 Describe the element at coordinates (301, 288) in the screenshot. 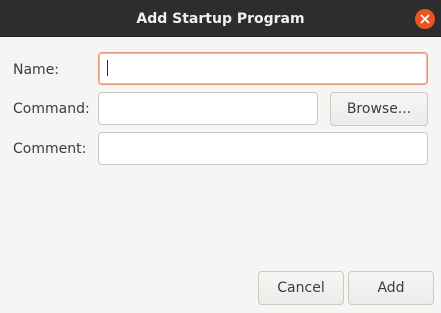

I see `cancel-button: Cancel` at that location.